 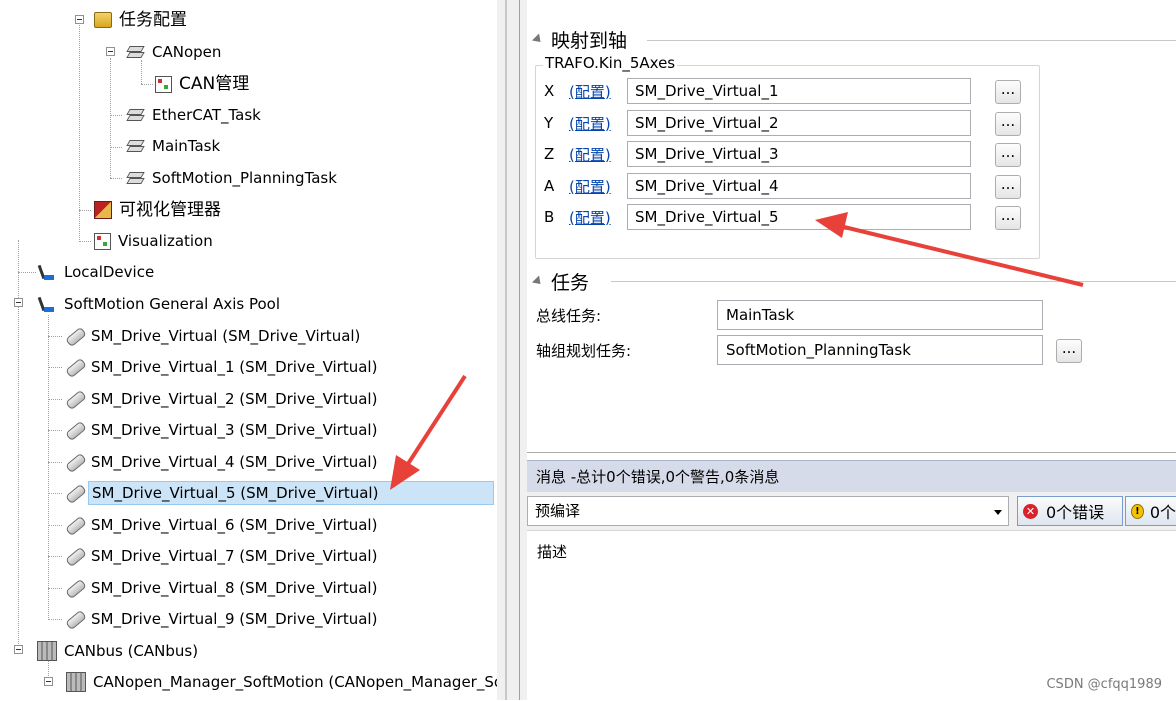 What do you see at coordinates (222, 462) in the screenshot?
I see `tree-item-drive: SM_Drive_Virtual_4 (SM_Drive_Virtual)` at bounding box center [222, 462].